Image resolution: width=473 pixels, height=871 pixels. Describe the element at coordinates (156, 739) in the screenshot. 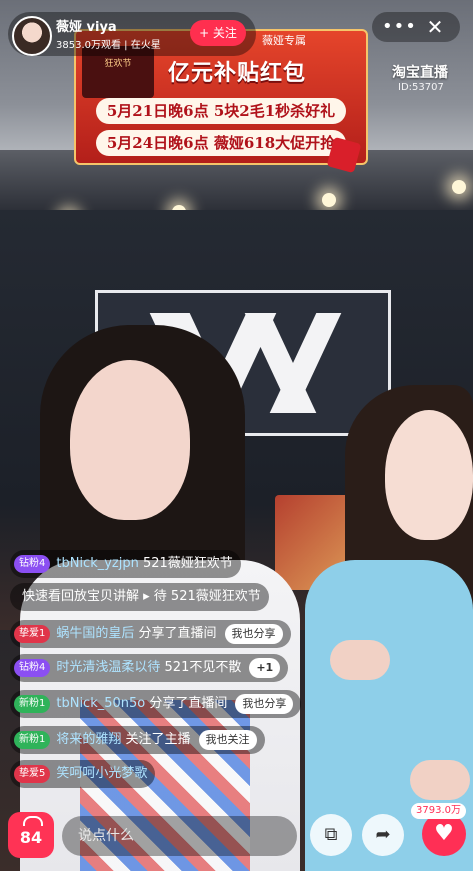

I see `comment-text: 关注了主播` at that location.